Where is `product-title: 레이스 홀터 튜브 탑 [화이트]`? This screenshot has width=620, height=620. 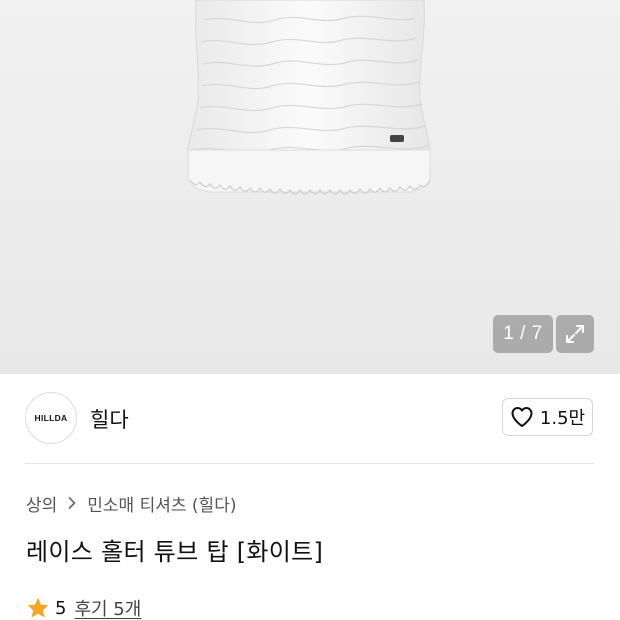
product-title: 레이스 홀터 튜브 탑 [화이트] is located at coordinates (175, 552).